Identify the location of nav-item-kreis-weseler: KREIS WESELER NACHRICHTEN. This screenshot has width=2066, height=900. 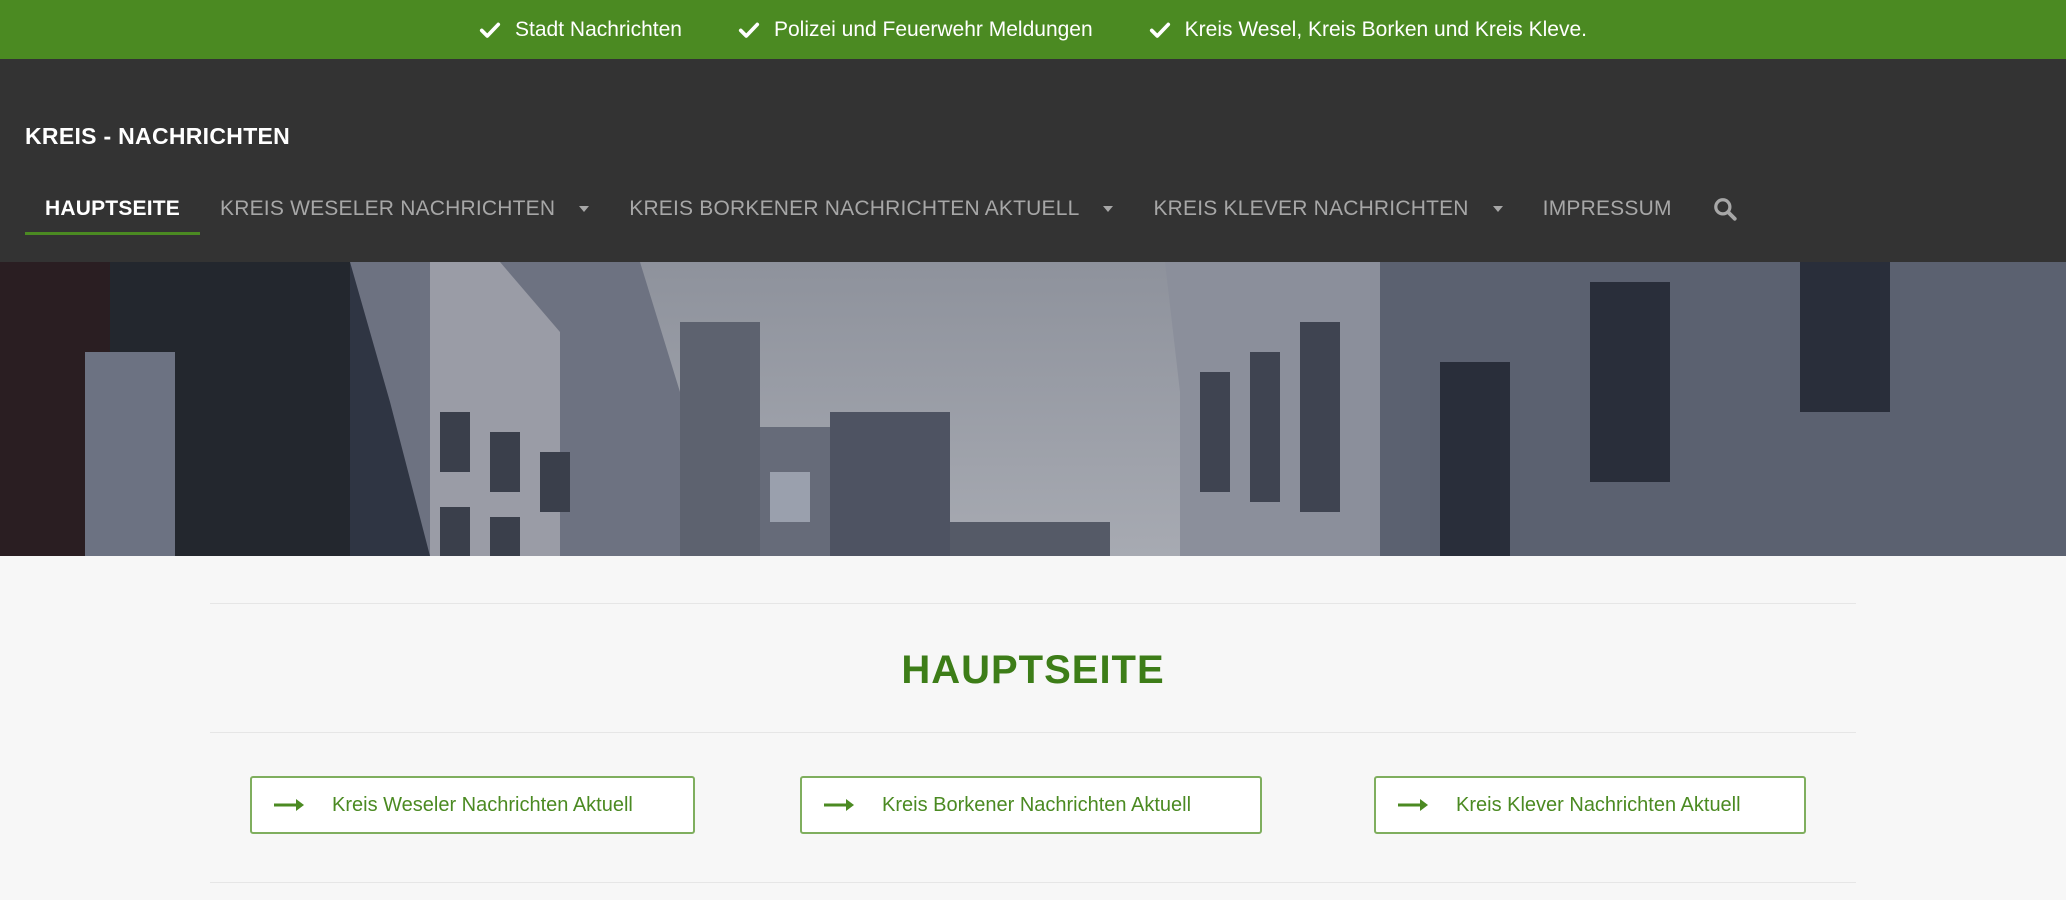
(404, 209).